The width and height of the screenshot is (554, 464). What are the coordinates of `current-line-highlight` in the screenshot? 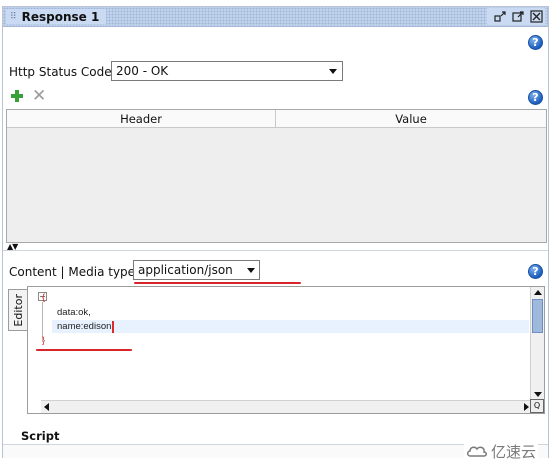 It's located at (290, 326).